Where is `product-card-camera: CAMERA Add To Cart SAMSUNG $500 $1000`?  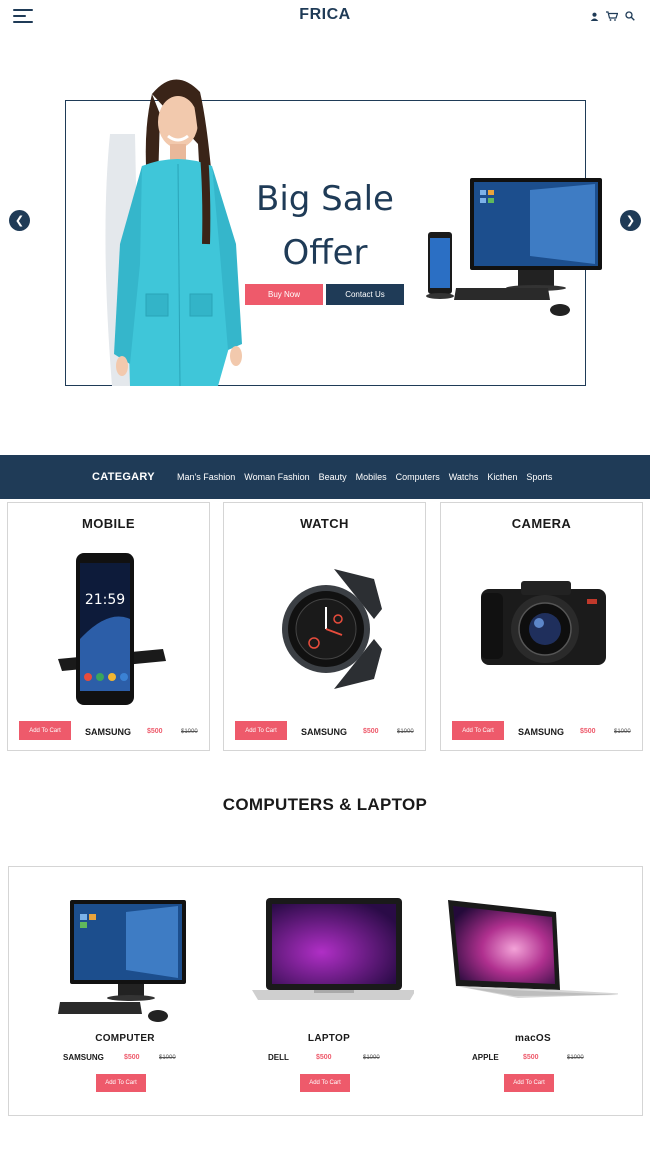 product-card-camera: CAMERA Add To Cart SAMSUNG $500 $1000 is located at coordinates (541, 626).